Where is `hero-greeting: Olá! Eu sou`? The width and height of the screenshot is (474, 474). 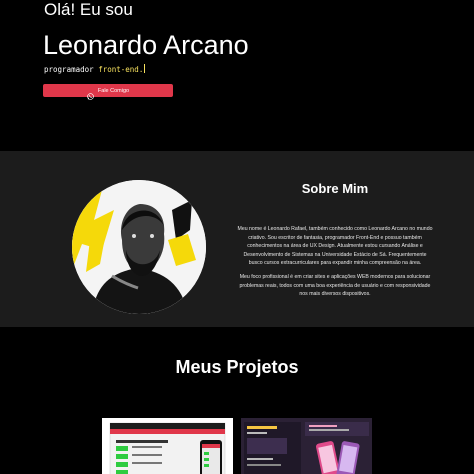 hero-greeting: Olá! Eu sou is located at coordinates (88, 9).